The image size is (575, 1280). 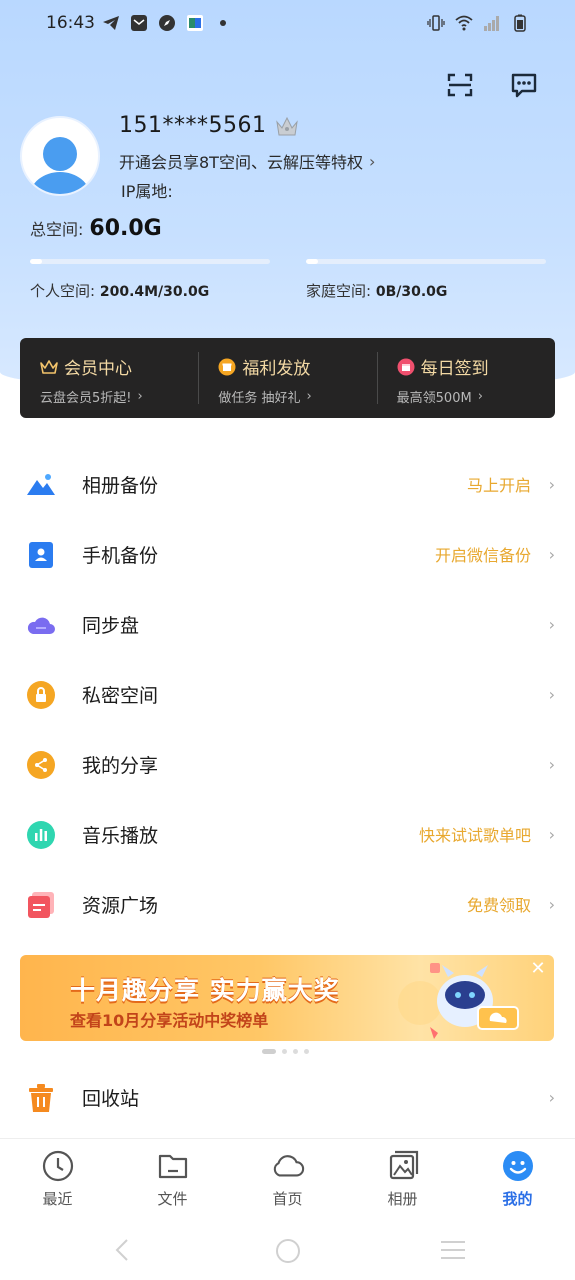 I want to click on family-storage-value: 0B/30.0G, so click(x=411, y=292).